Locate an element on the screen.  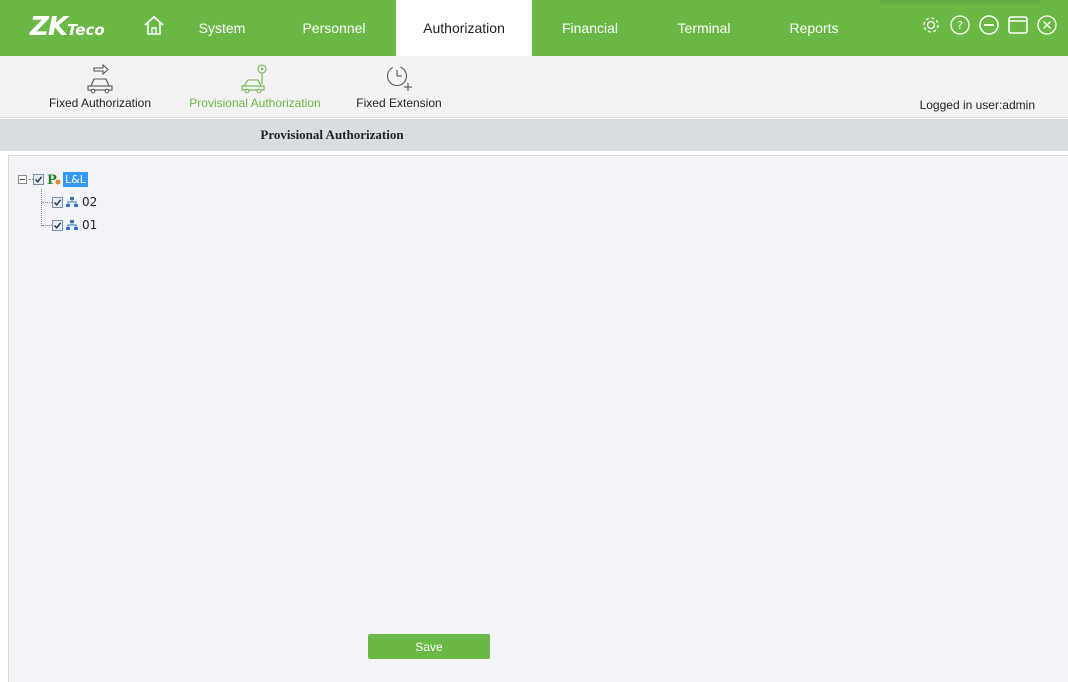
menu-financial: Financial is located at coordinates (590, 28).